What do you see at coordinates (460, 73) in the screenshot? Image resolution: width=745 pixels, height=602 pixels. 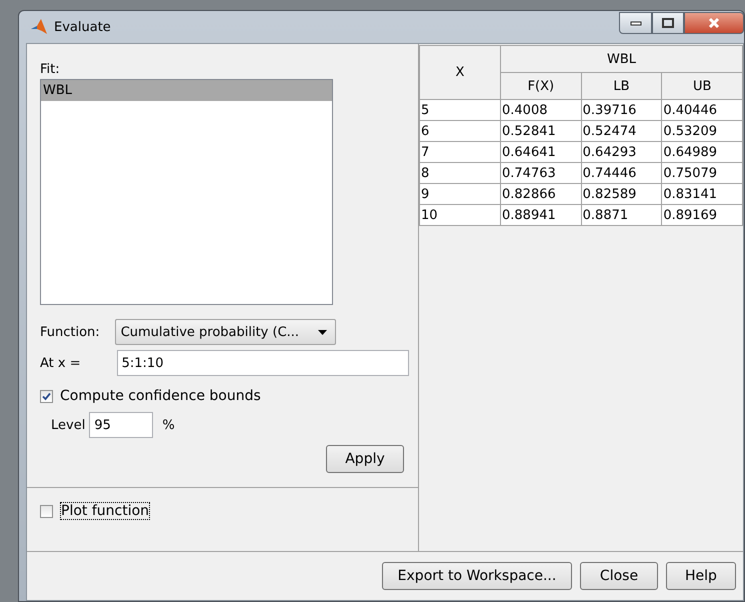 I see `column-header: X` at bounding box center [460, 73].